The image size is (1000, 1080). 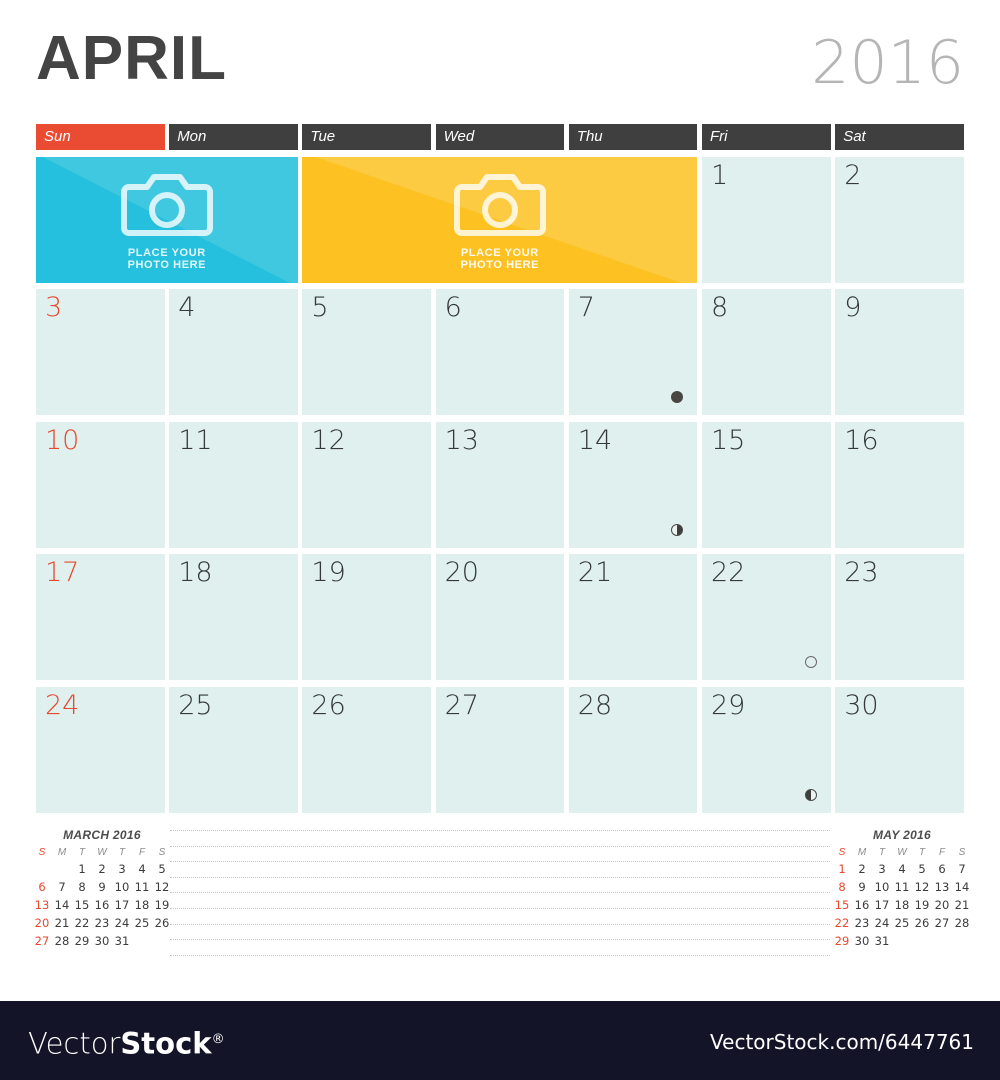 What do you see at coordinates (100, 352) in the screenshot?
I see `day-cell: 3` at bounding box center [100, 352].